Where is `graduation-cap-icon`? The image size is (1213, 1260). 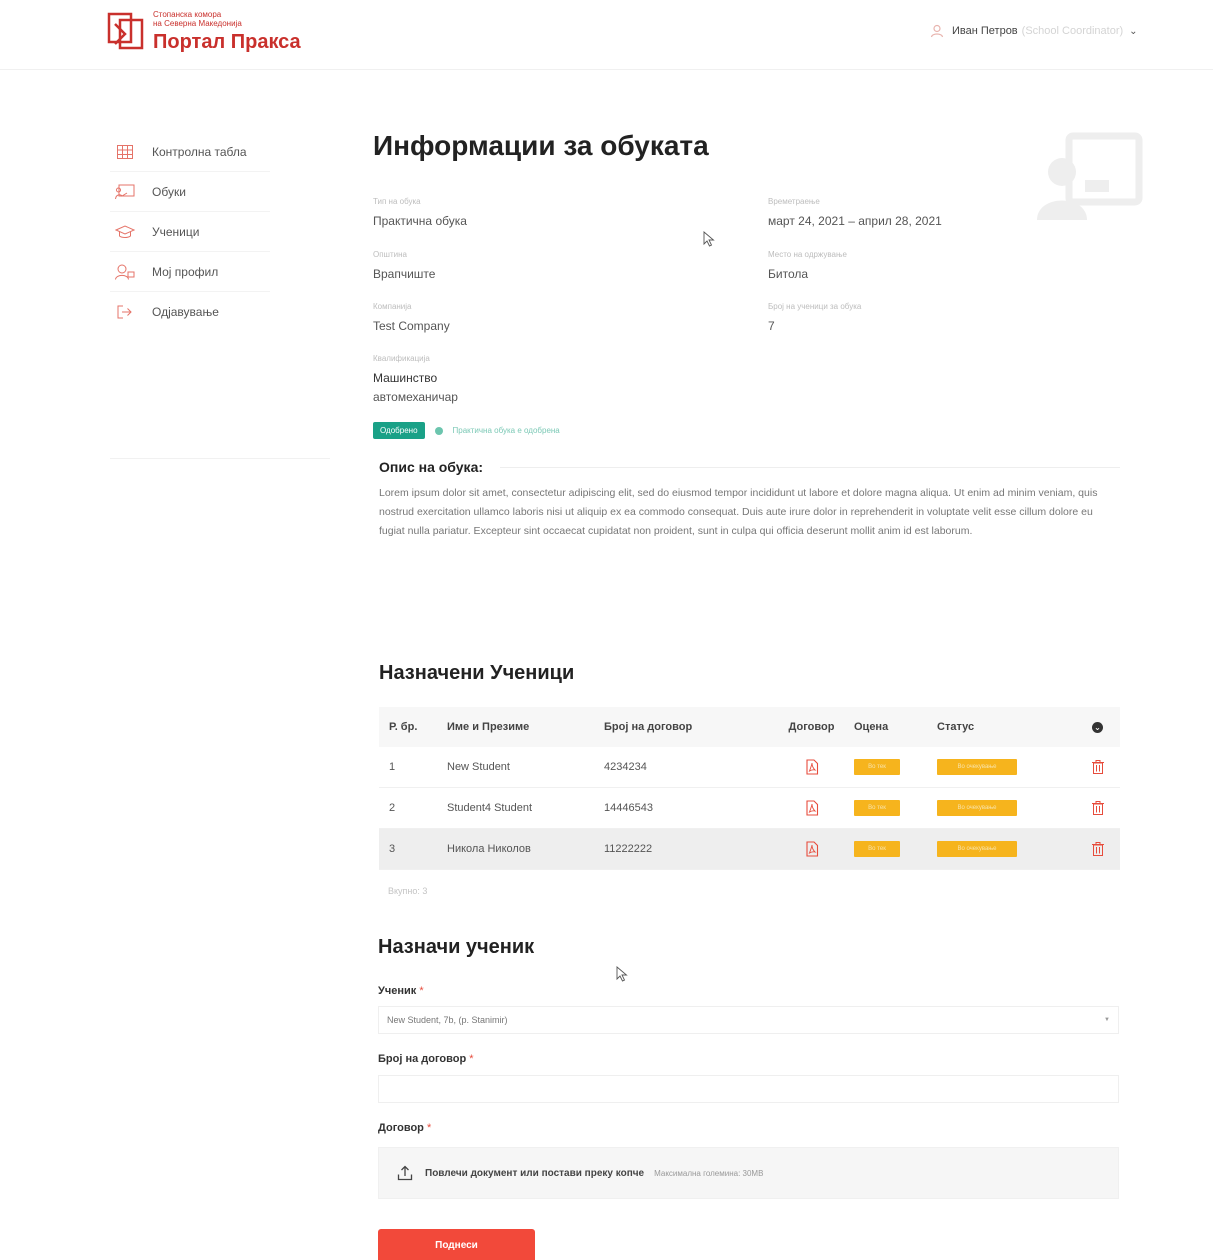
graduation-cap-icon is located at coordinates (125, 231).